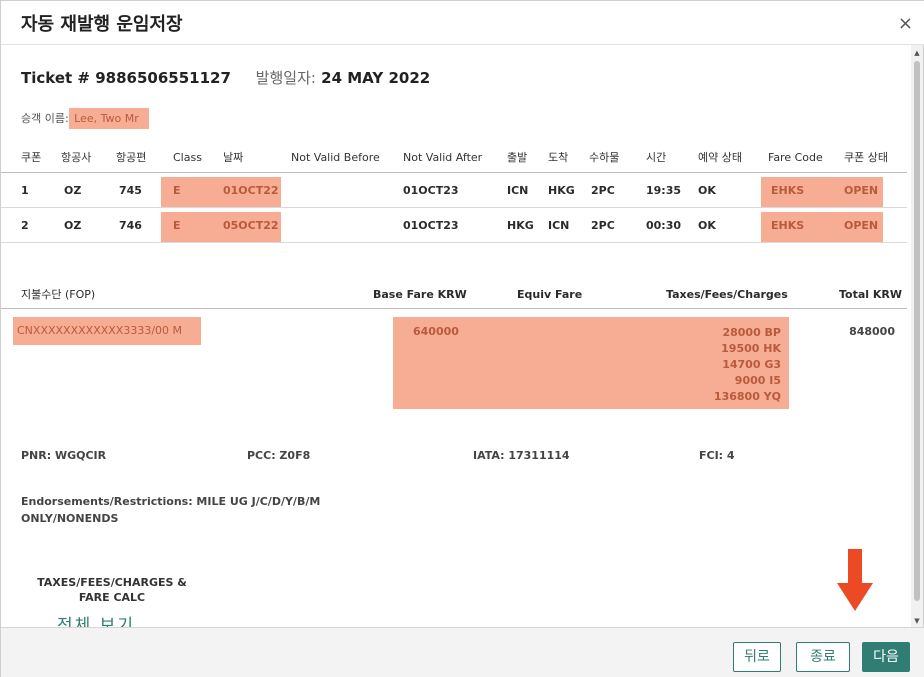  I want to click on taxes-header: Taxes/Fees/Charges, so click(727, 294).